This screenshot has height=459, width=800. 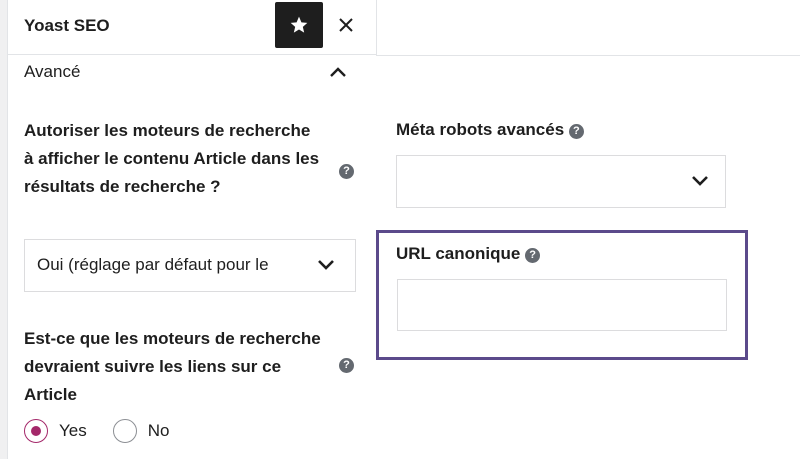 I want to click on radio-yes-label: Yes, so click(x=73, y=431).